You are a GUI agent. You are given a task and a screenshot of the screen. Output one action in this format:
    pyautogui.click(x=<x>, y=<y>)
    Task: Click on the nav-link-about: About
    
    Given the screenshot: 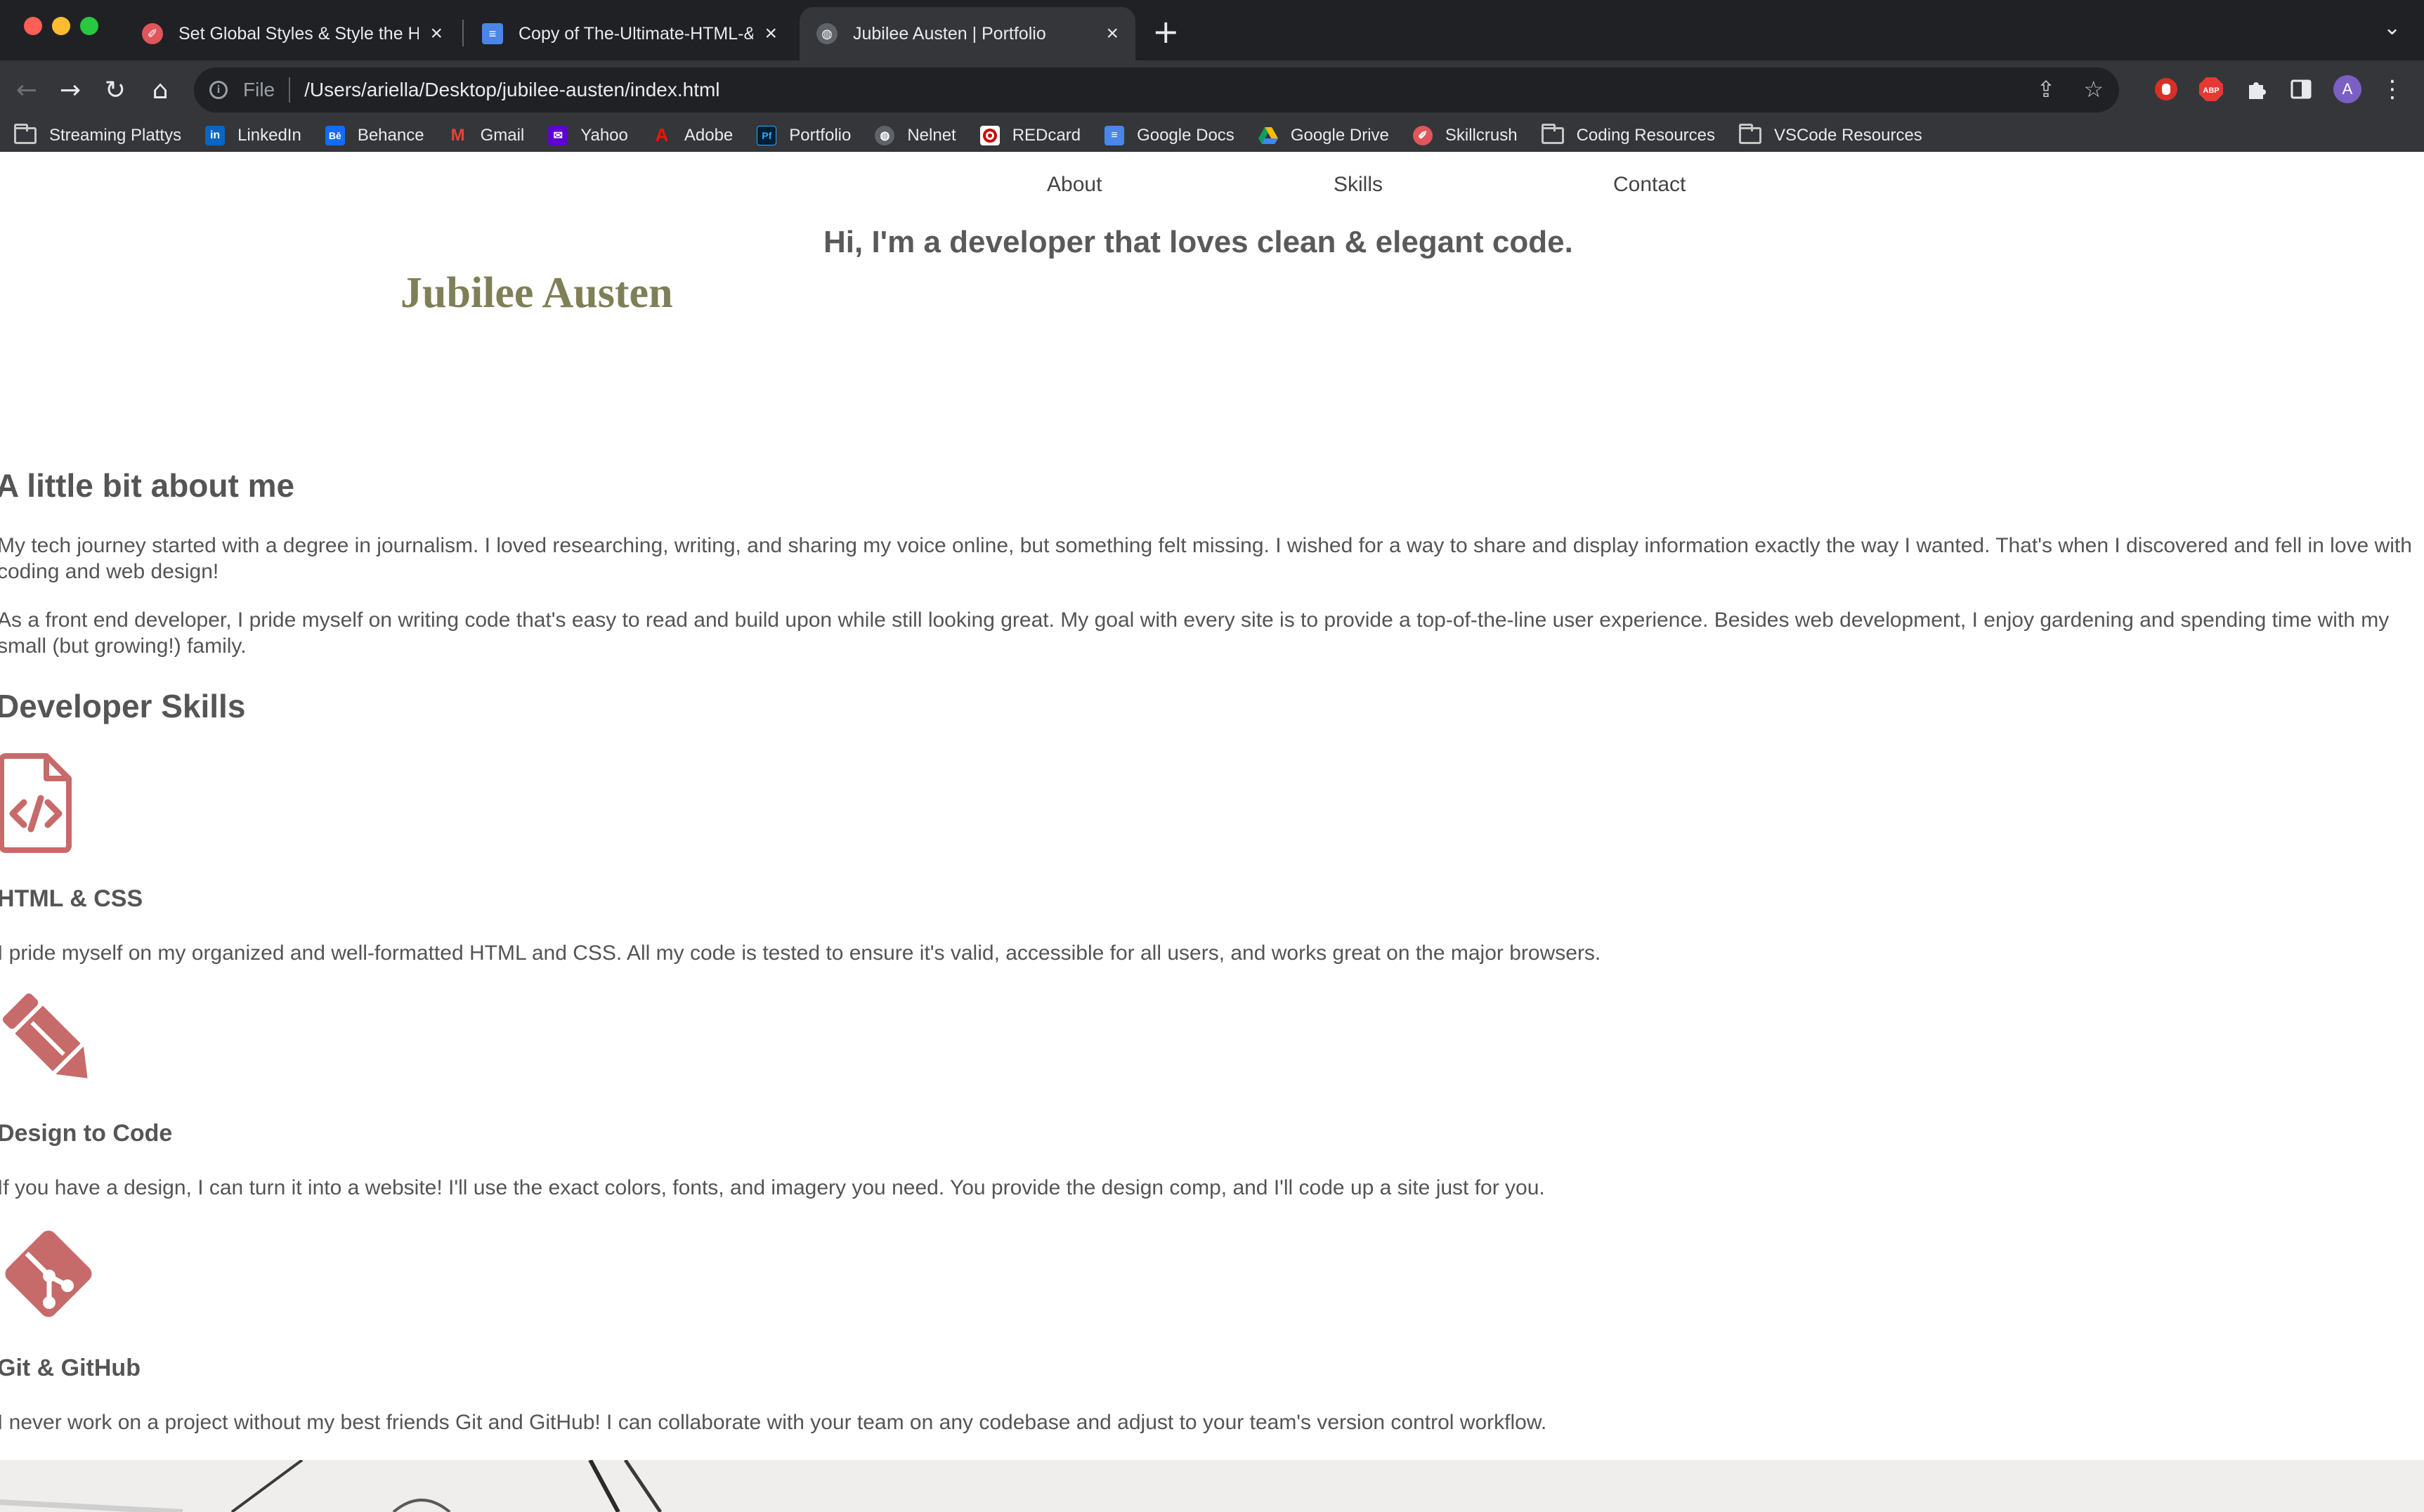 What is the action you would take?
    pyautogui.click(x=1074, y=185)
    